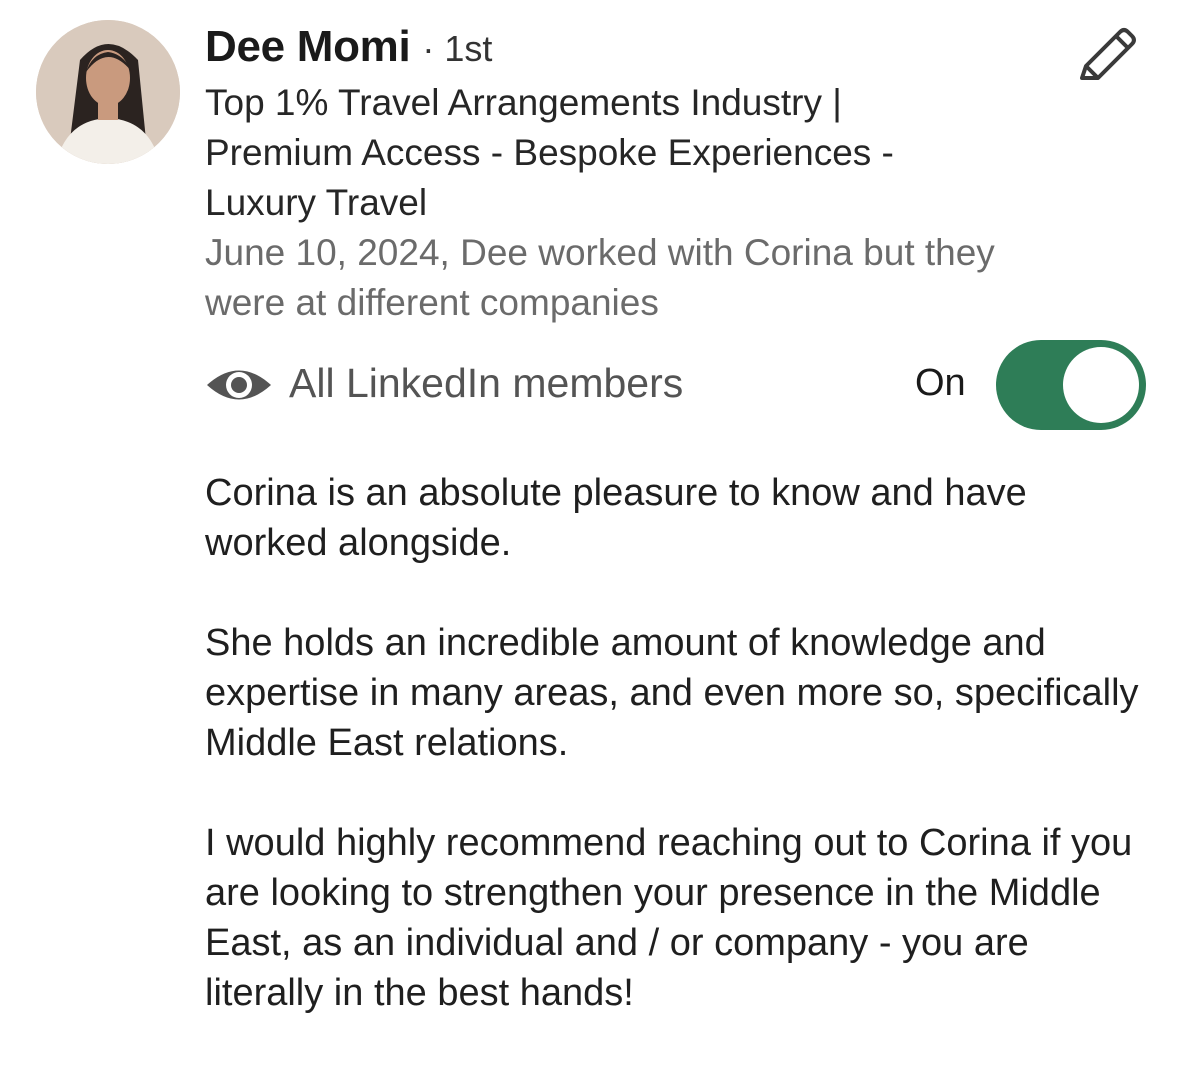 The image size is (1179, 1072). Describe the element at coordinates (655, 53) in the screenshot. I see `name-row: Dee Momi · 1st` at that location.